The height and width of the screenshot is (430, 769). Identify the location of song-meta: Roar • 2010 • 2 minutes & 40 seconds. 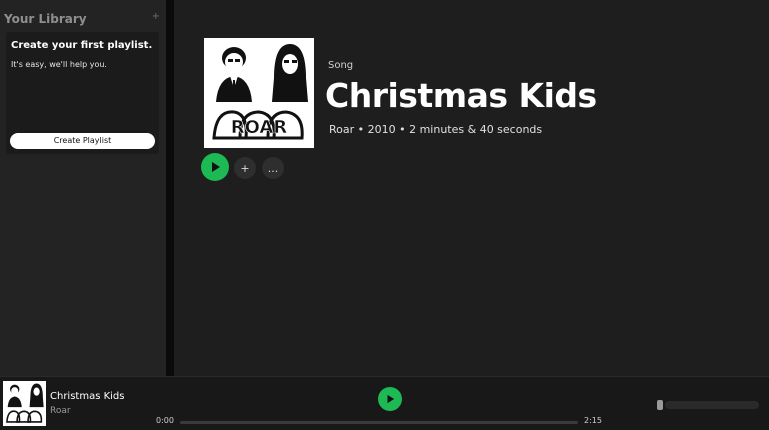
(436, 129).